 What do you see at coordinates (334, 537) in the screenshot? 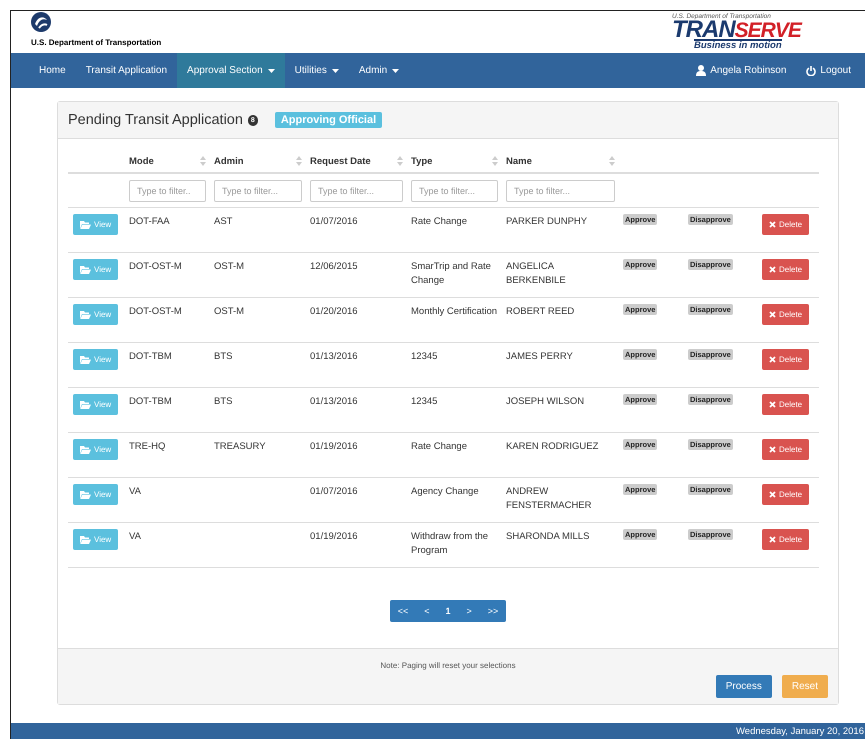
I see `table-cell: 01/19/2016` at bounding box center [334, 537].